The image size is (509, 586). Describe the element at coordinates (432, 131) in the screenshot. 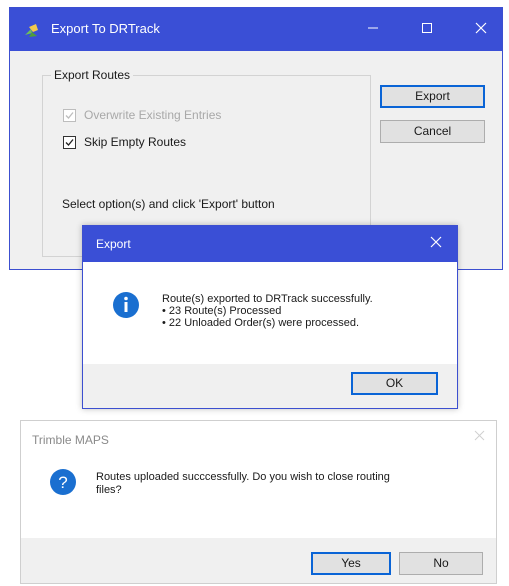

I see `cancel-button: Cancel` at that location.